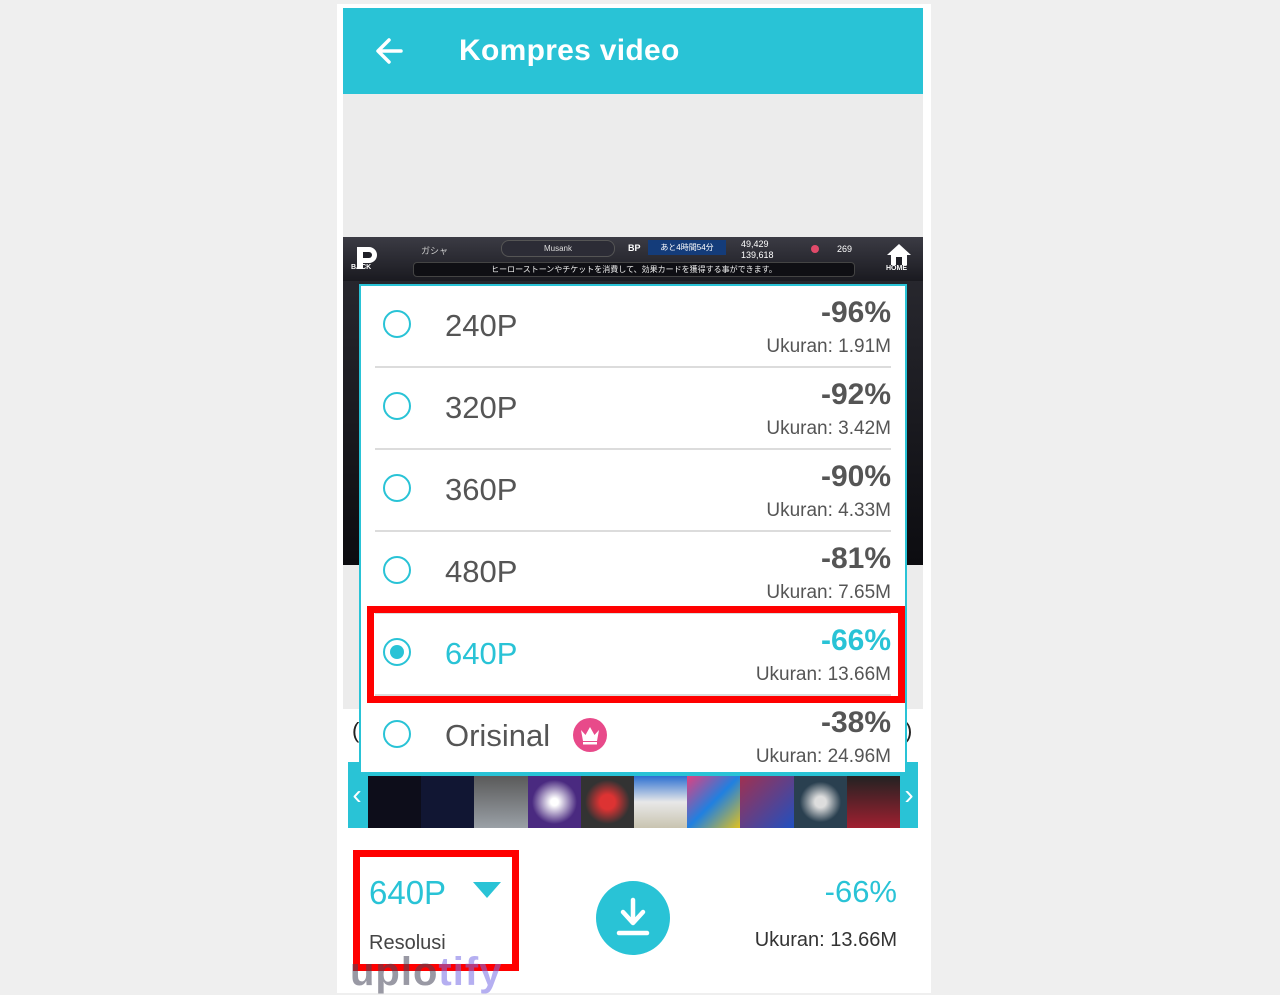 This screenshot has height=995, width=1280. Describe the element at coordinates (855, 558) in the screenshot. I see `compression-percent: -81%` at that location.